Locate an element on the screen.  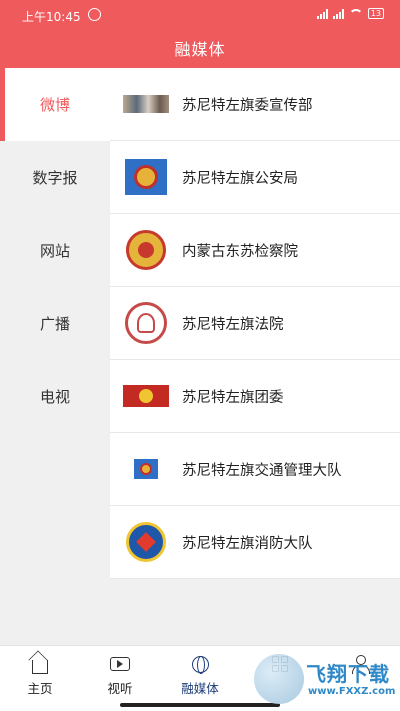
list-item: 苏尼特左旗法院 is located at coordinates (255, 323).